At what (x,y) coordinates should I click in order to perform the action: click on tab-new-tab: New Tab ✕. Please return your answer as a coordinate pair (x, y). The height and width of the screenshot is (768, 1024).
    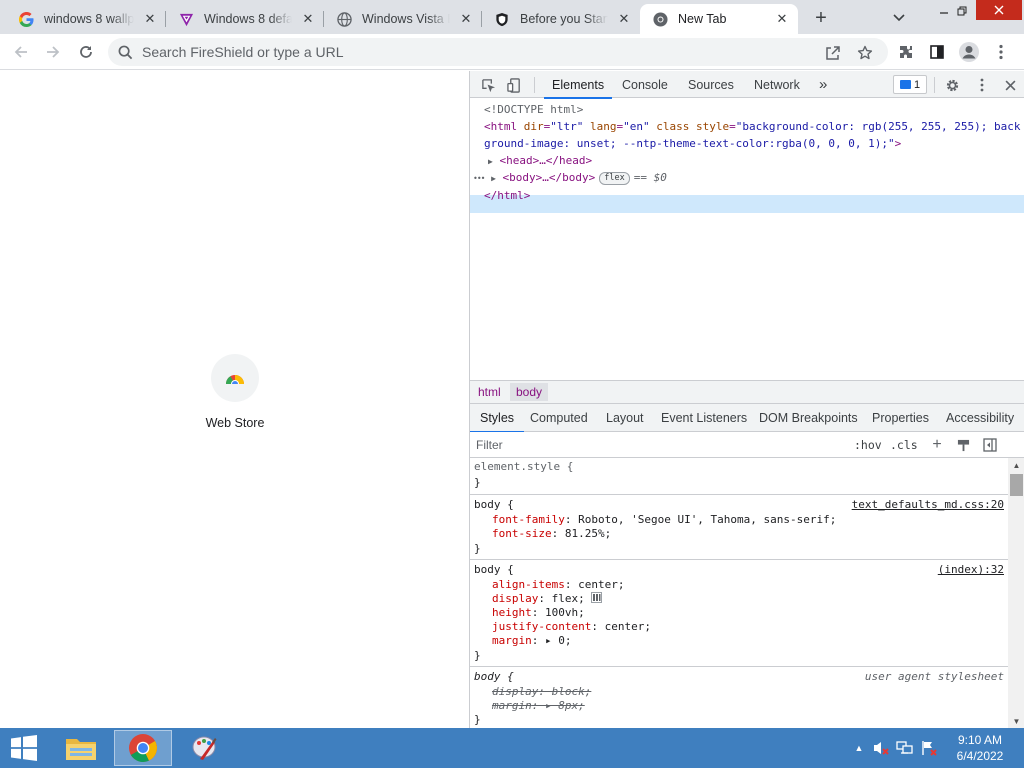
    Looking at the image, I should click on (719, 19).